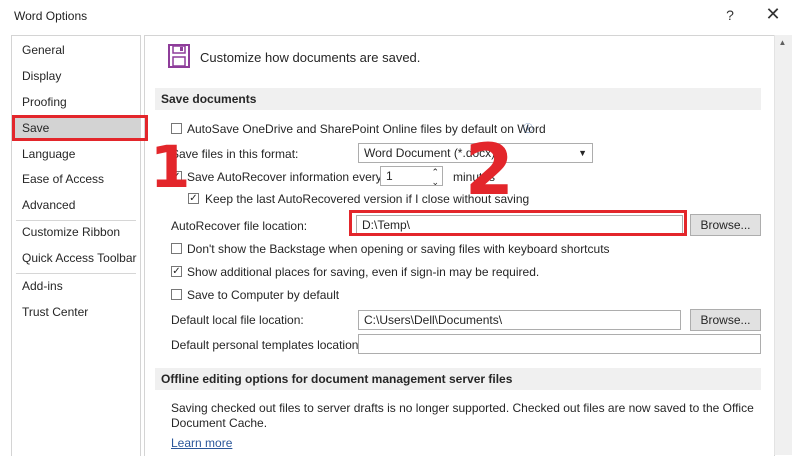 The width and height of the screenshot is (800, 456). I want to click on spin-down-icon: ⌄, so click(435, 182).